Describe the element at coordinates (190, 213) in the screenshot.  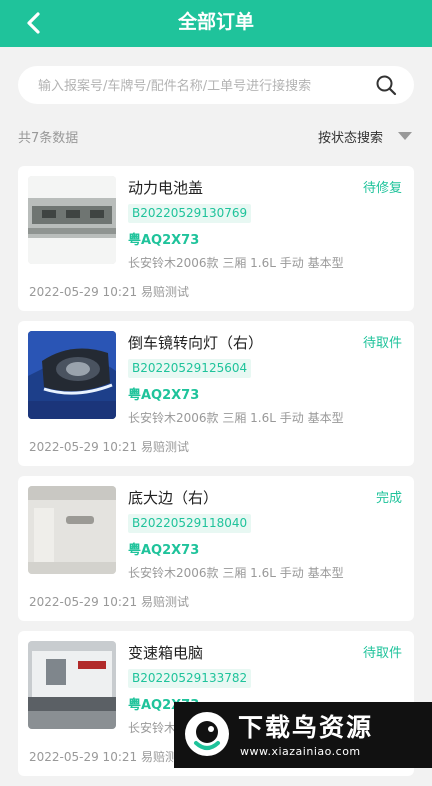
I see `order-number: B20220529130769` at that location.